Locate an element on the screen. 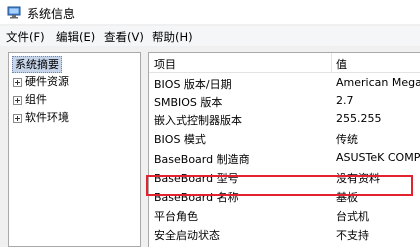  title-bar: 系统信息 is located at coordinates (210, 12).